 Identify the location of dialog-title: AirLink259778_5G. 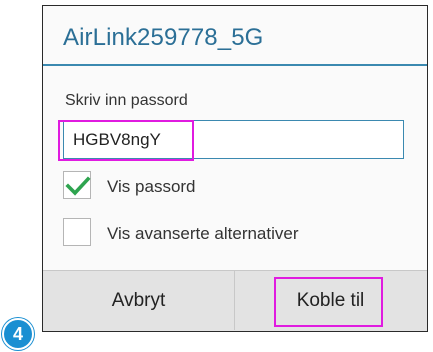
(163, 37).